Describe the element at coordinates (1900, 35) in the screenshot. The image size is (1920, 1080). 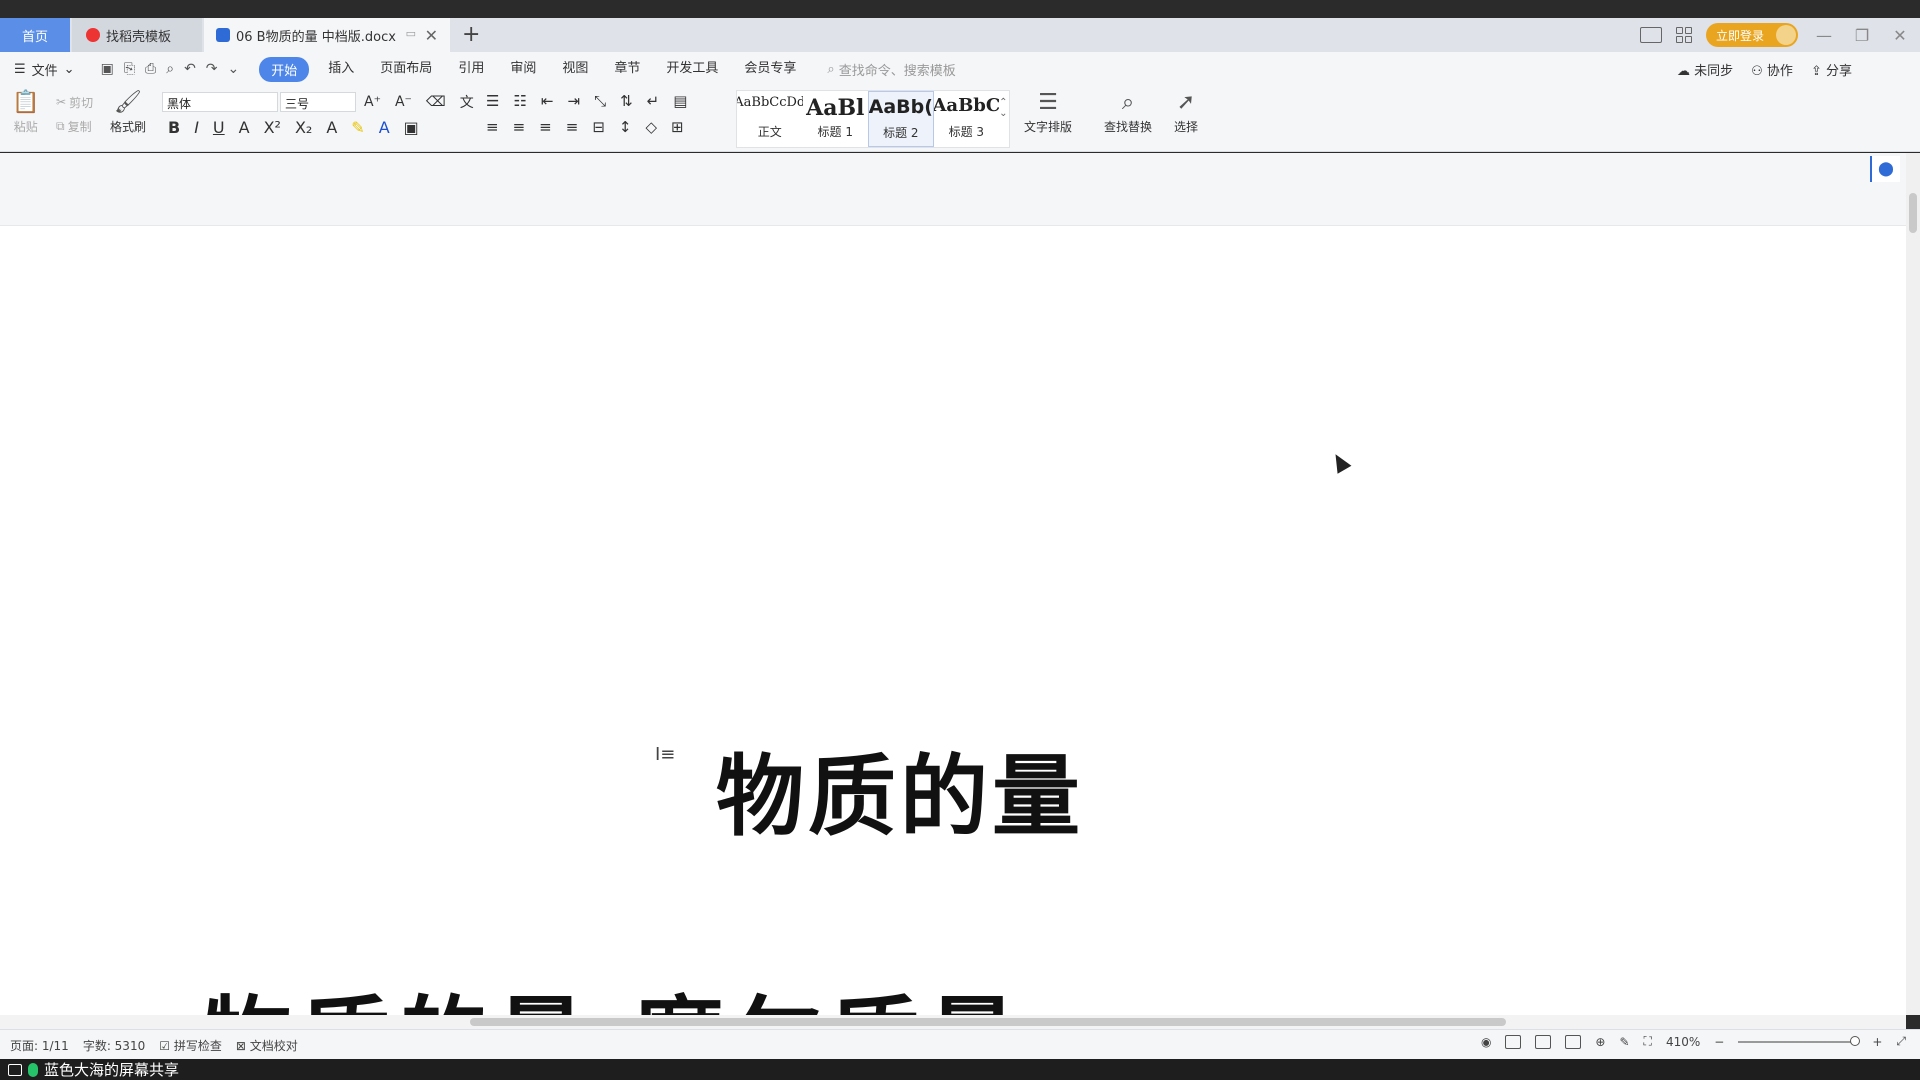
I see `close-window-icon: ✕` at that location.